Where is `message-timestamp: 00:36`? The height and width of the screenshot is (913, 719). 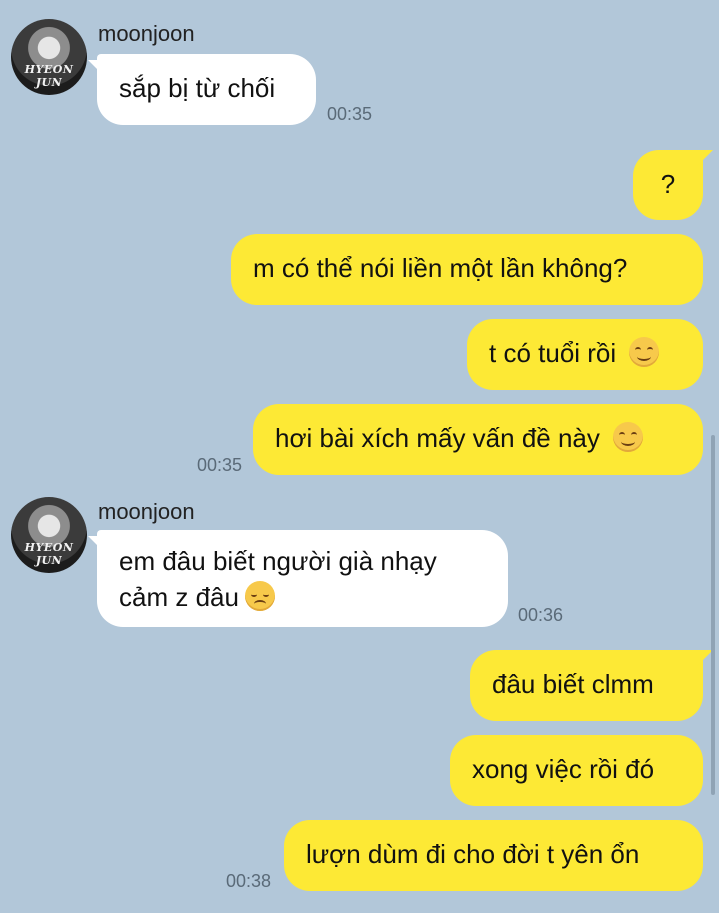
message-timestamp: 00:36 is located at coordinates (541, 615).